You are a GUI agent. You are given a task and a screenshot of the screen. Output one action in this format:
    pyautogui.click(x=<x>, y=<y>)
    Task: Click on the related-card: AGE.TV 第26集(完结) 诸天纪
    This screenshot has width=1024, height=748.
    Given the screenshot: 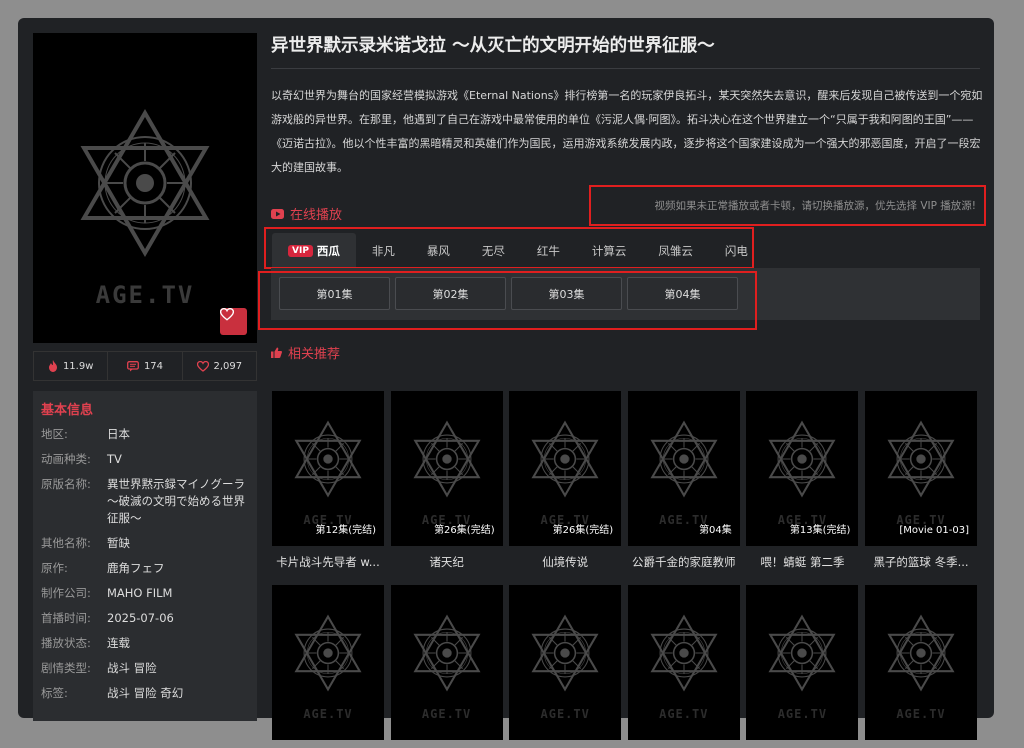 What is the action you would take?
    pyautogui.click(x=446, y=480)
    